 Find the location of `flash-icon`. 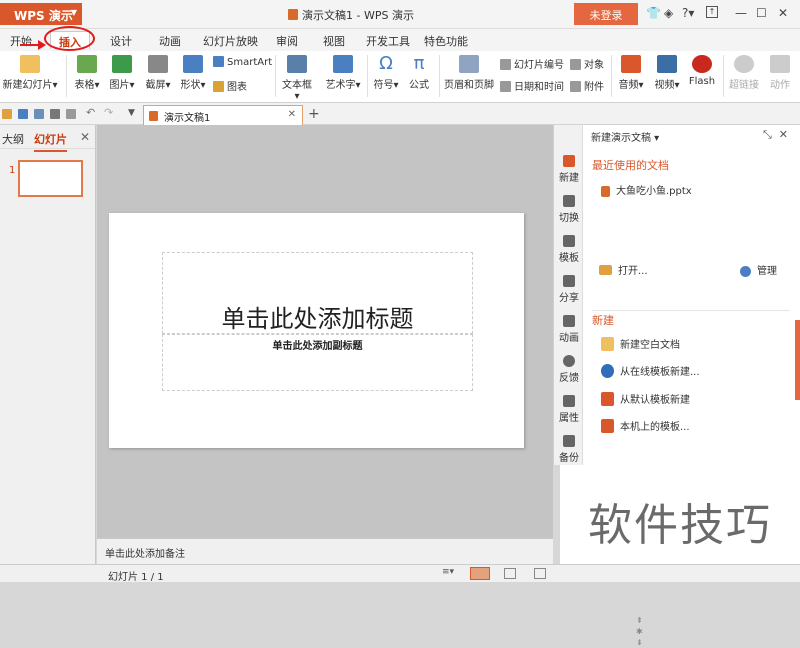

flash-icon is located at coordinates (702, 64).